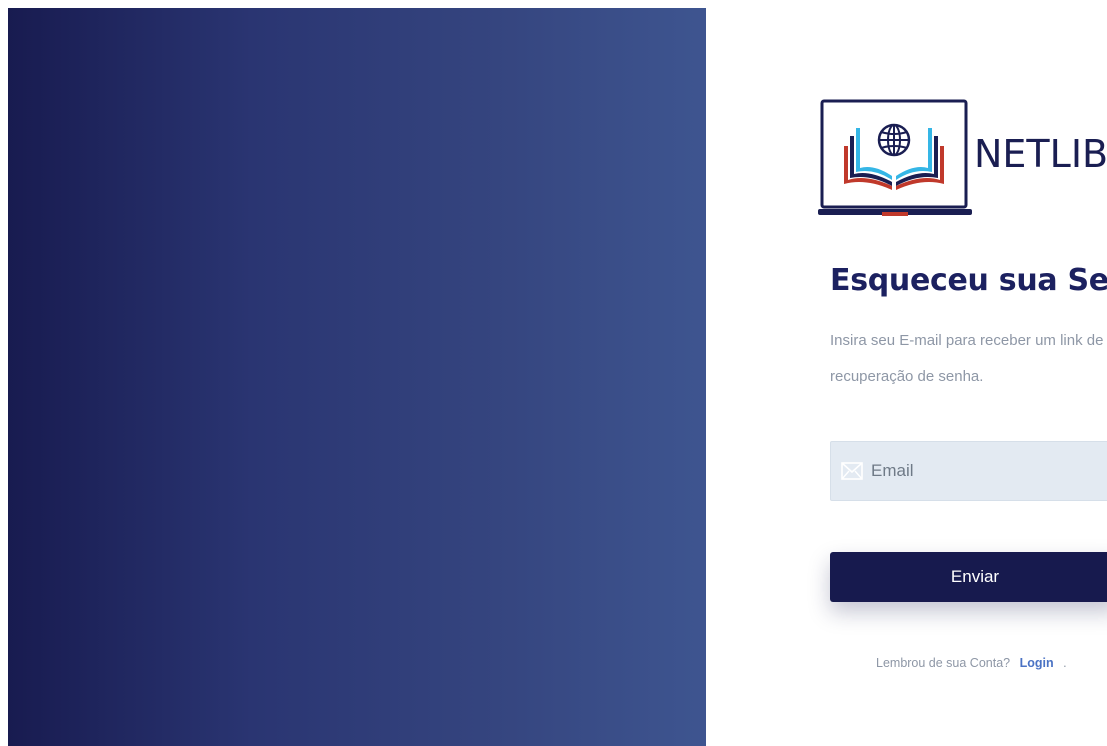 This screenshot has width=1107, height=746. I want to click on email-input, so click(989, 471).